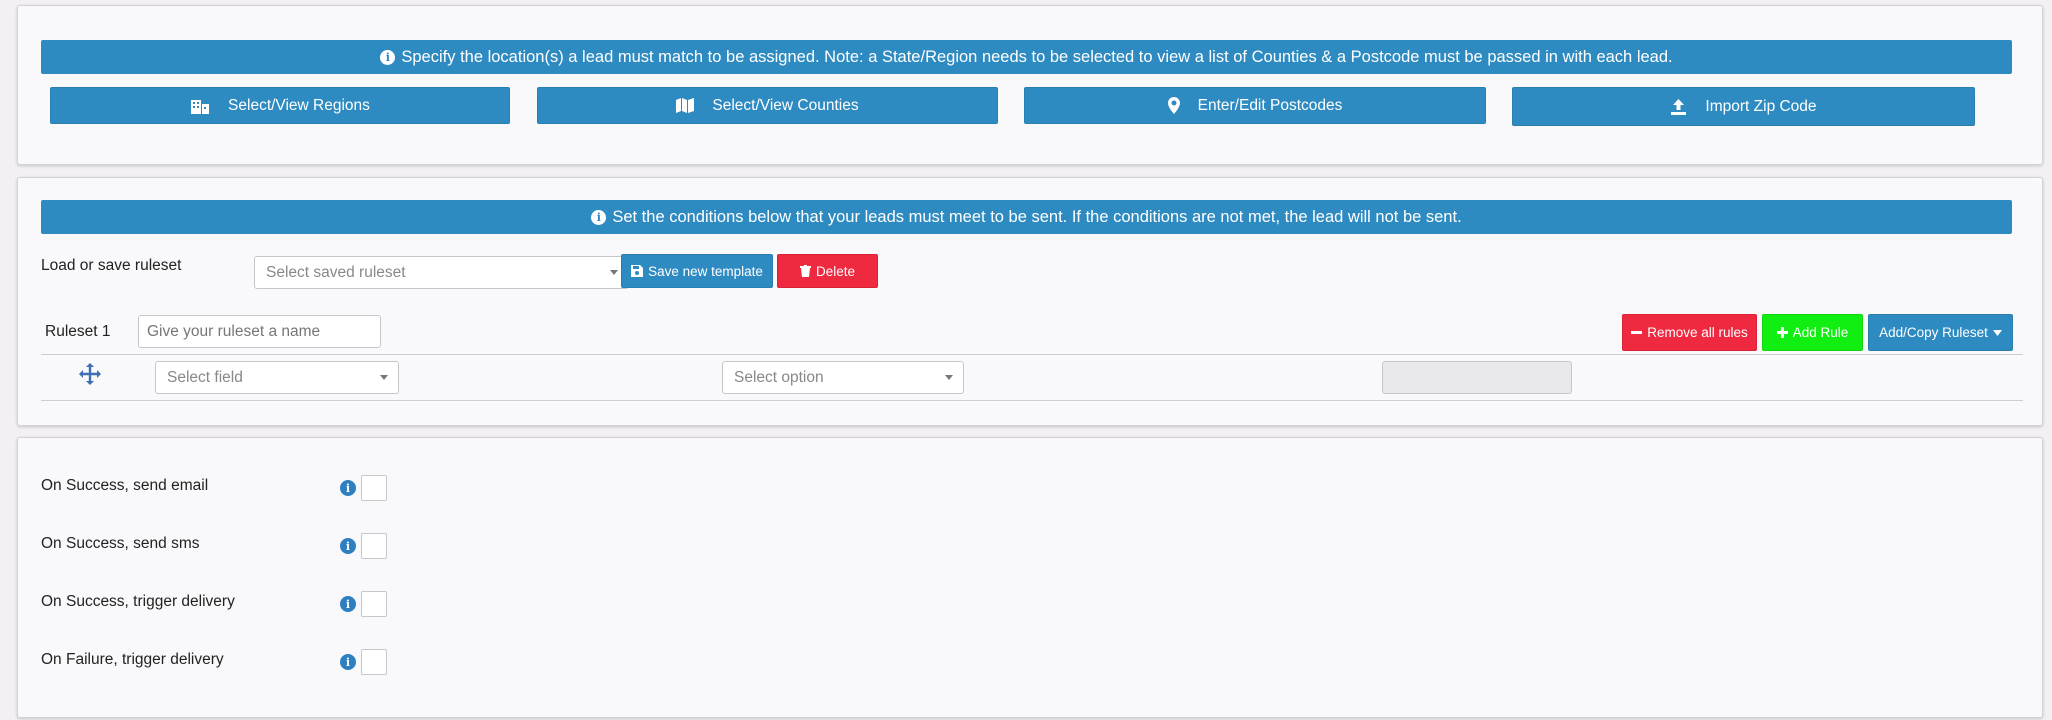  I want to click on saved-ruleset-select: Select saved ruleset, so click(441, 272).